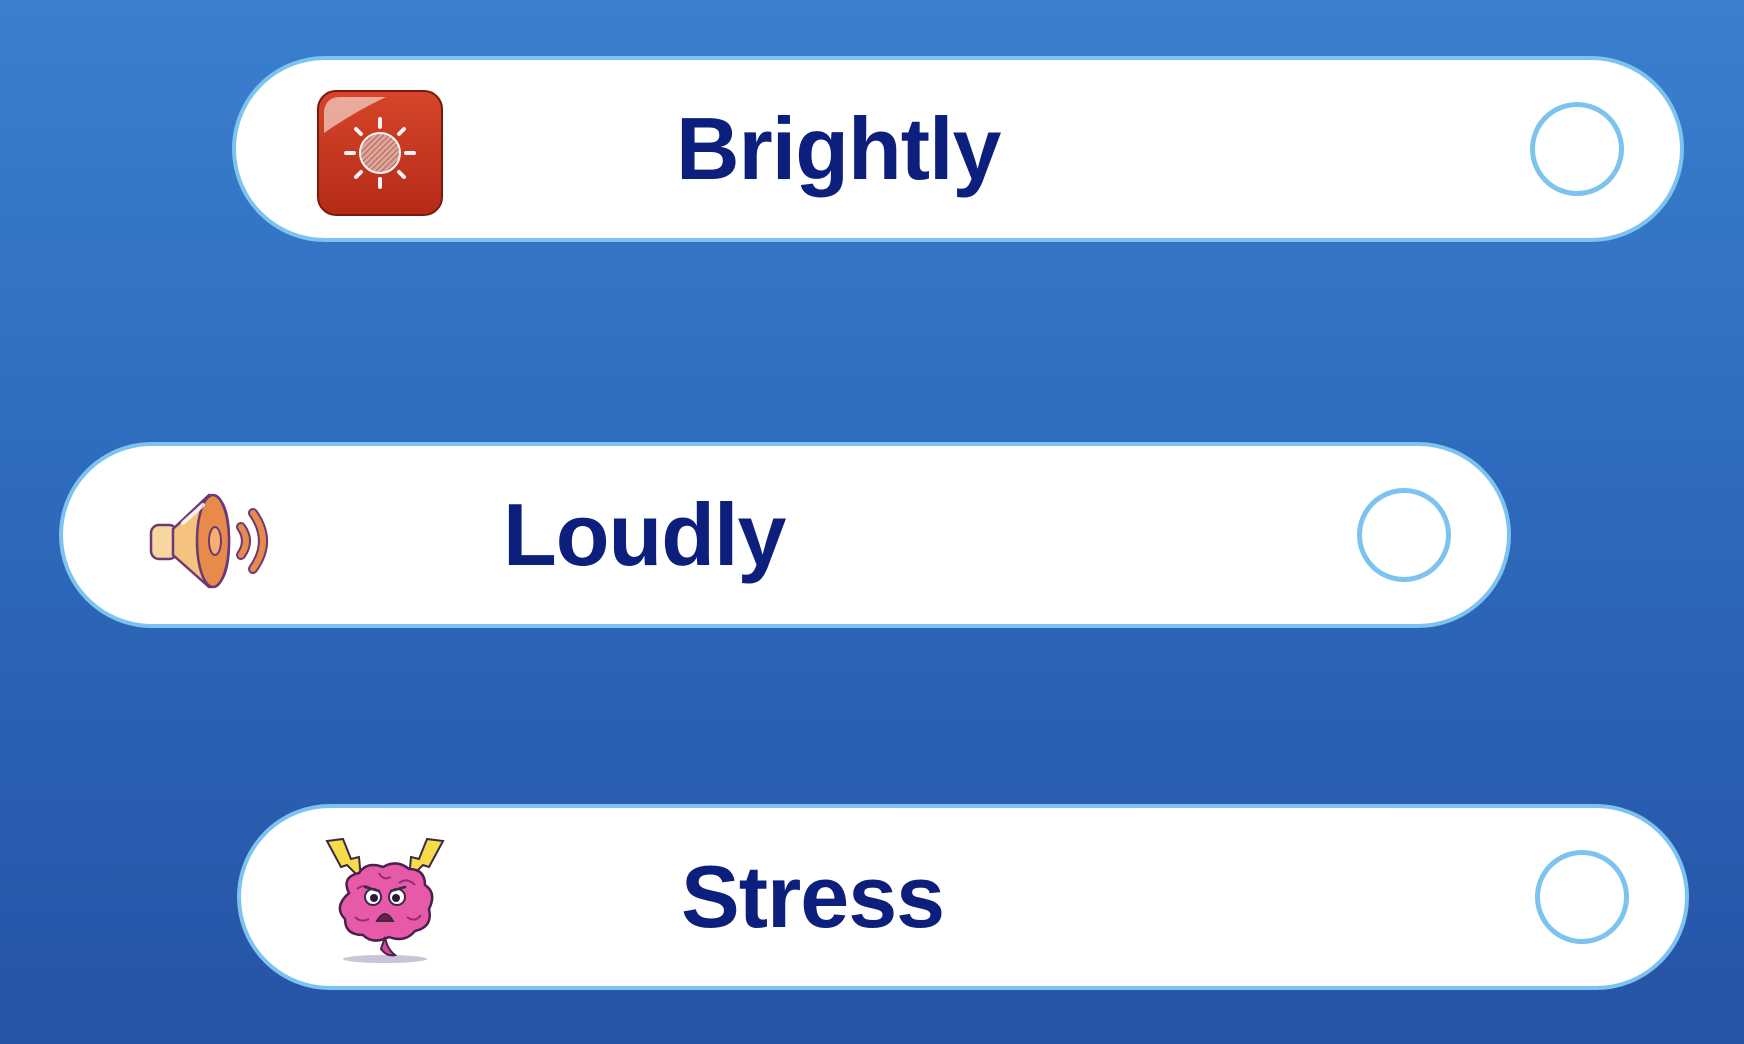 This screenshot has width=1744, height=1044. Describe the element at coordinates (385, 901) in the screenshot. I see `stressed-brain-icon` at that location.